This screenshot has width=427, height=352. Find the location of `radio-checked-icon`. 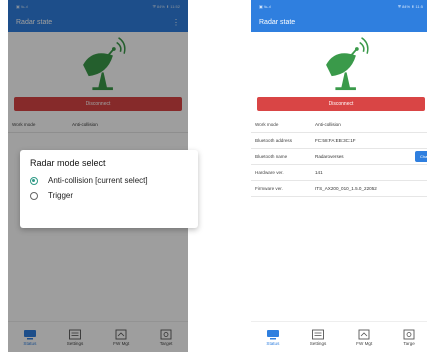

radio-checked-icon is located at coordinates (34, 181).